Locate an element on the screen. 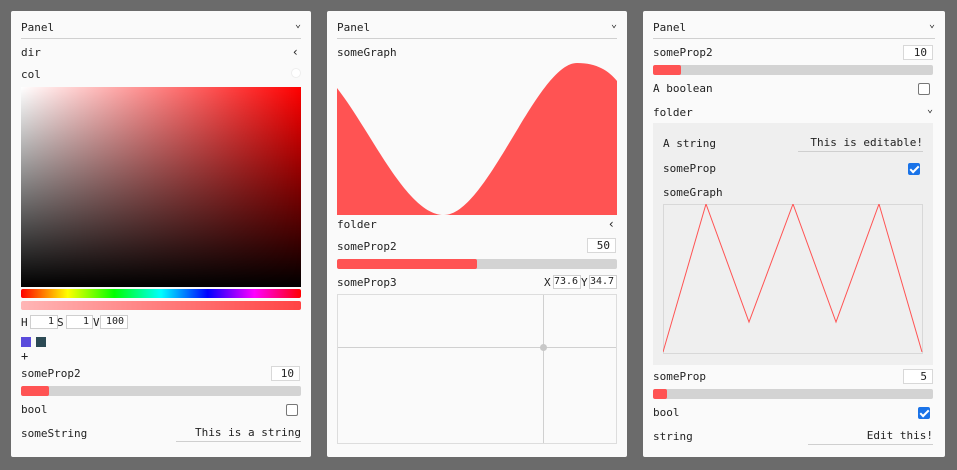 This screenshot has height=470, width=957. h-label: H is located at coordinates (24, 322).